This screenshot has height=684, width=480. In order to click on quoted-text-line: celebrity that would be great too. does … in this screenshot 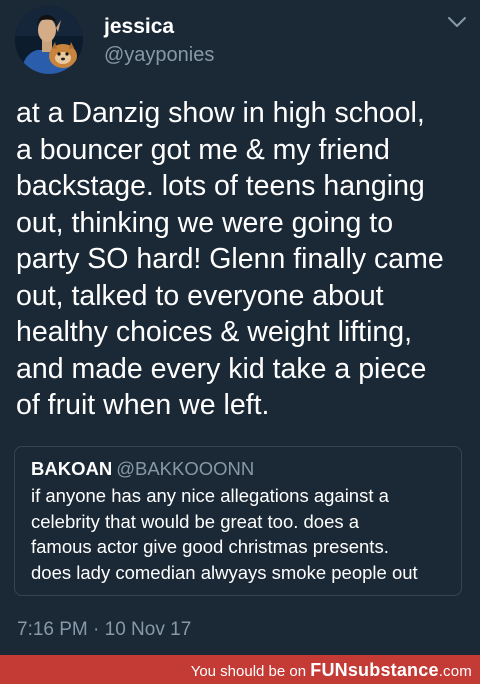, I will do `click(195, 521)`.